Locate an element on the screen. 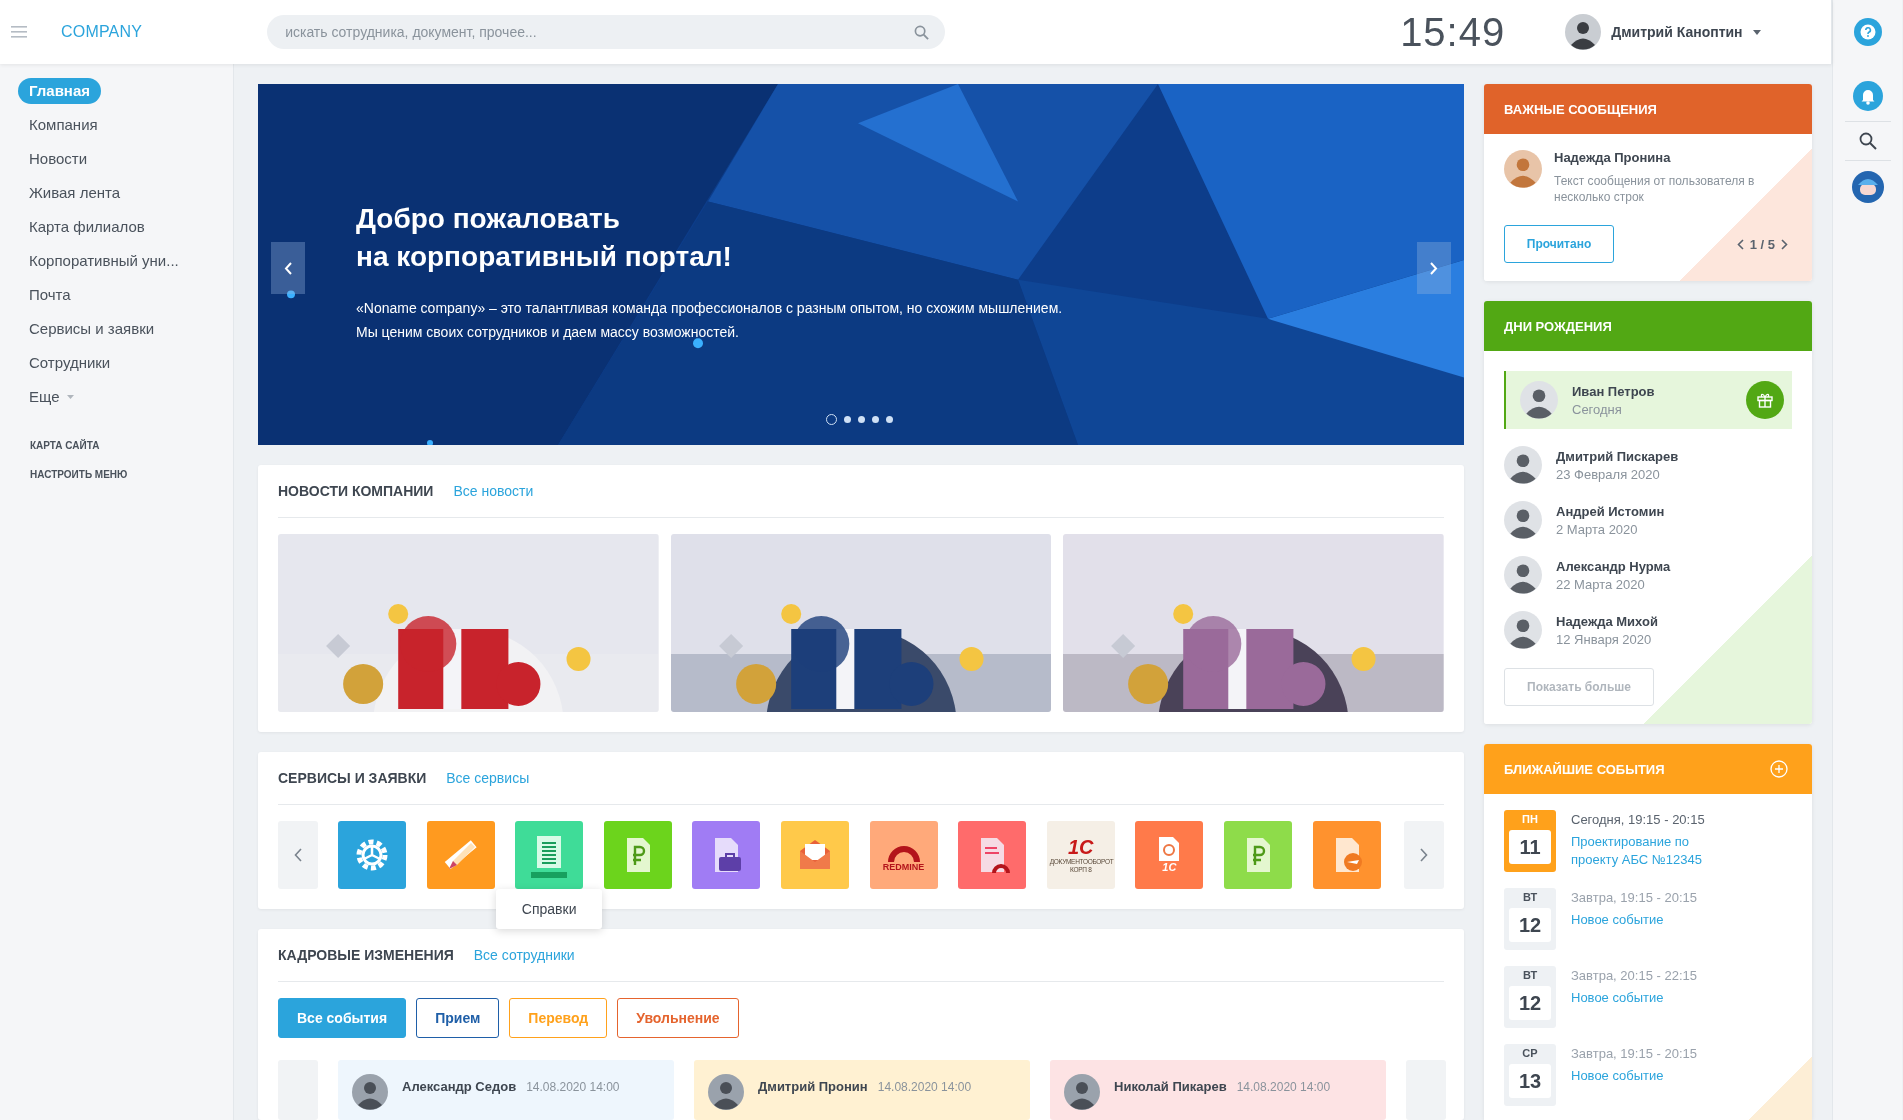  section-title: НОВОСТИ КОМПАНИИ is located at coordinates (356, 491).